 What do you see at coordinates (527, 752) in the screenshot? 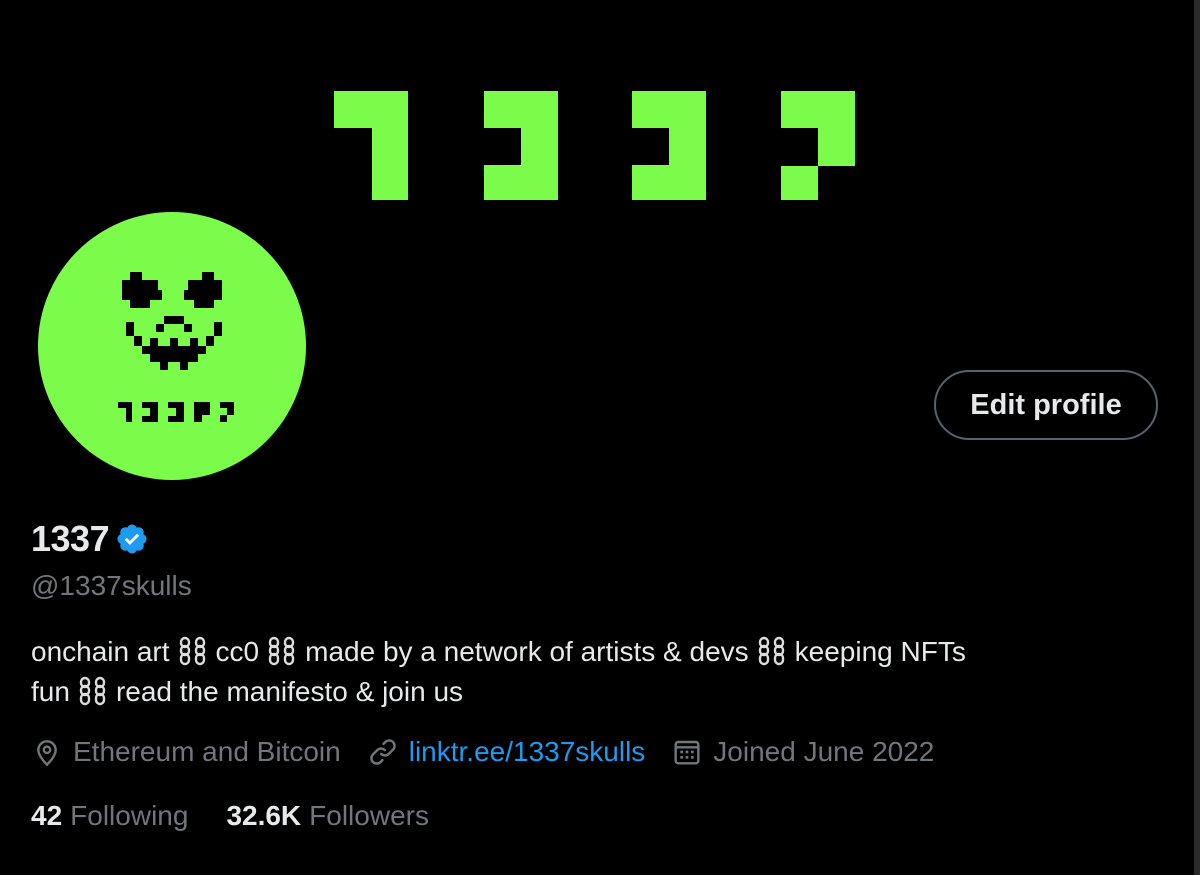
I see `website-link: linktr.ee/1337skulls` at bounding box center [527, 752].